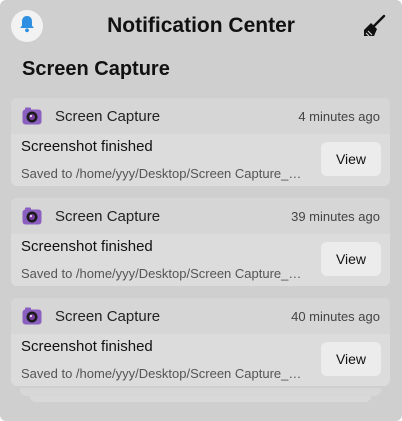 This screenshot has width=402, height=421. I want to click on page-title: Notification Center, so click(201, 25).